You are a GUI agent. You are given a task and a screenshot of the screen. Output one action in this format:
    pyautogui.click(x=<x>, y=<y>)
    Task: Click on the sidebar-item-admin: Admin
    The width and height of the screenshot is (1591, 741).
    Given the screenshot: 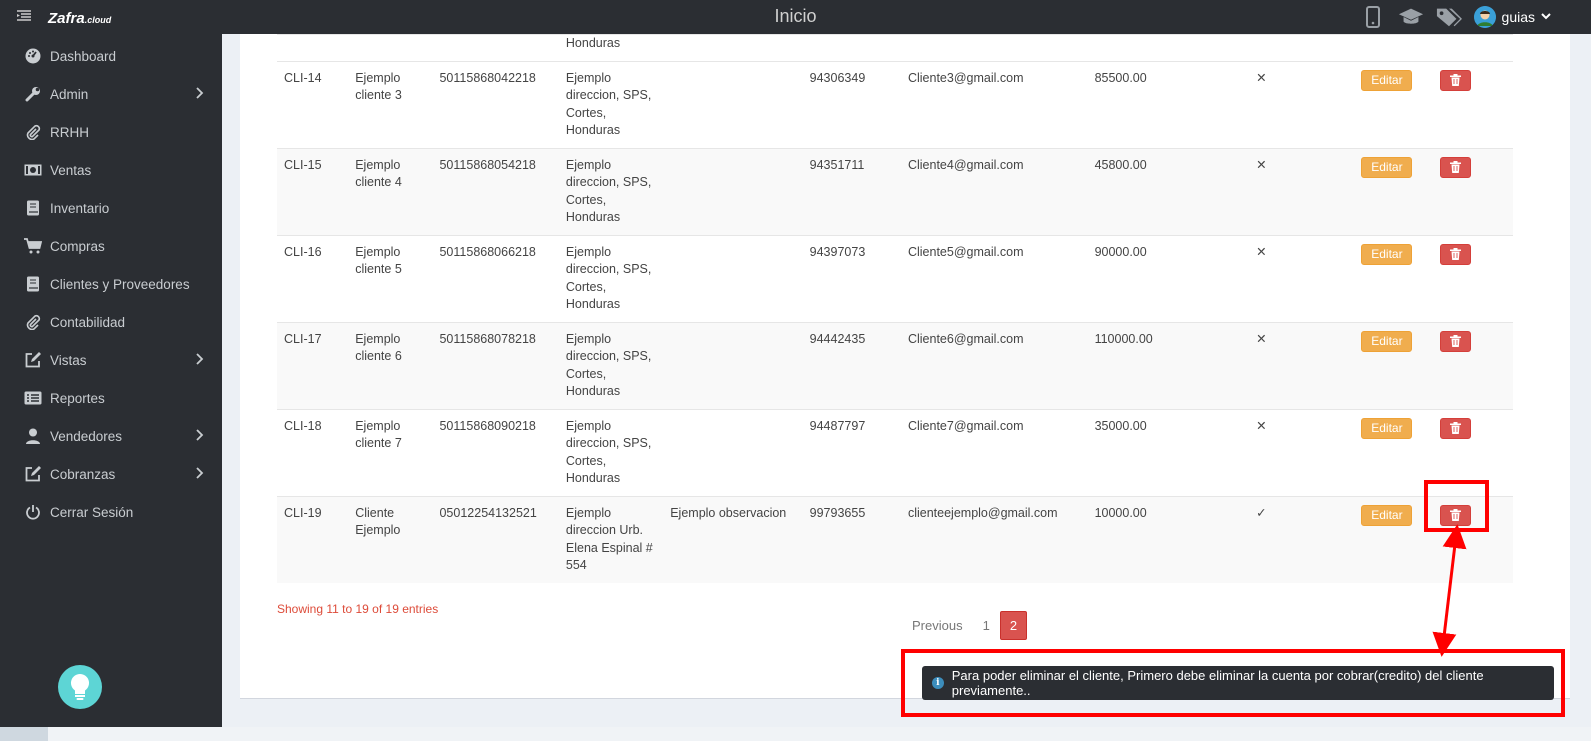 What is the action you would take?
    pyautogui.click(x=111, y=94)
    